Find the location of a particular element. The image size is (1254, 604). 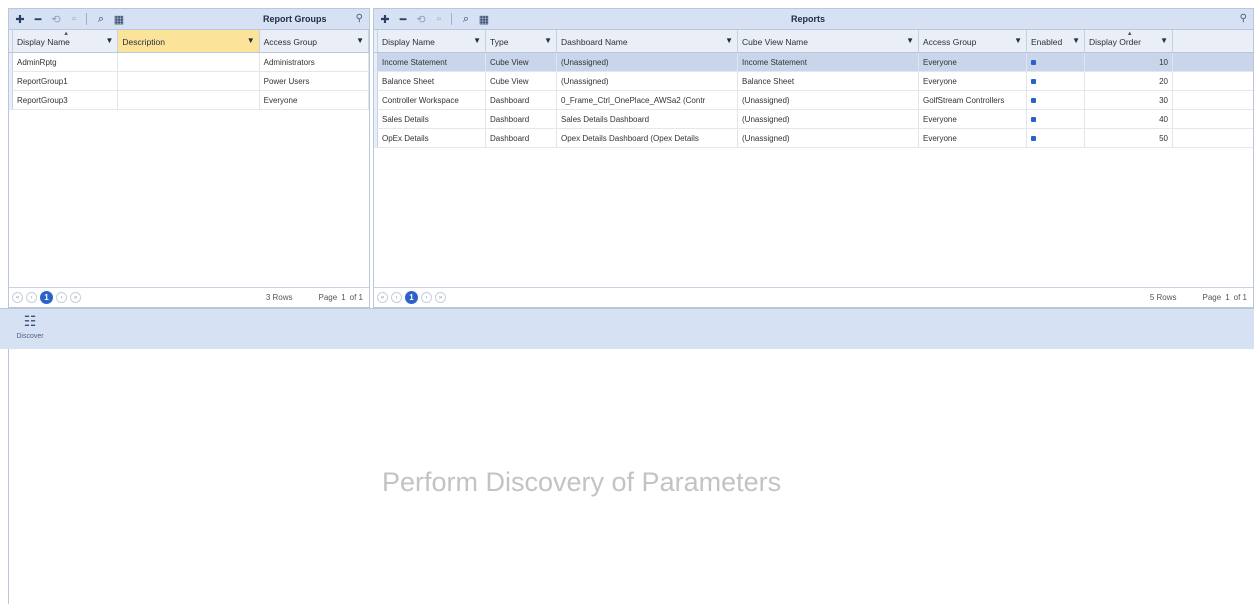

cell-display-name: Income Statement is located at coordinates (432, 62).